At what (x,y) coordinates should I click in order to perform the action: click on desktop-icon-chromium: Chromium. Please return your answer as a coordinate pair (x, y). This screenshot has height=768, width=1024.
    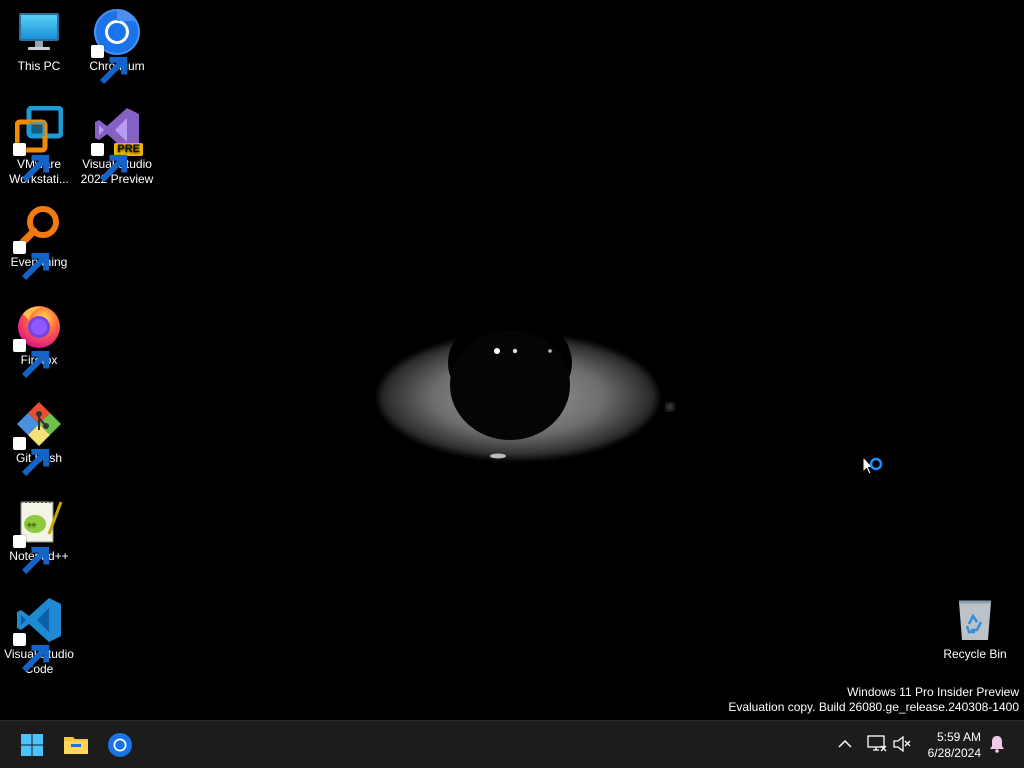
    Looking at the image, I should click on (117, 46).